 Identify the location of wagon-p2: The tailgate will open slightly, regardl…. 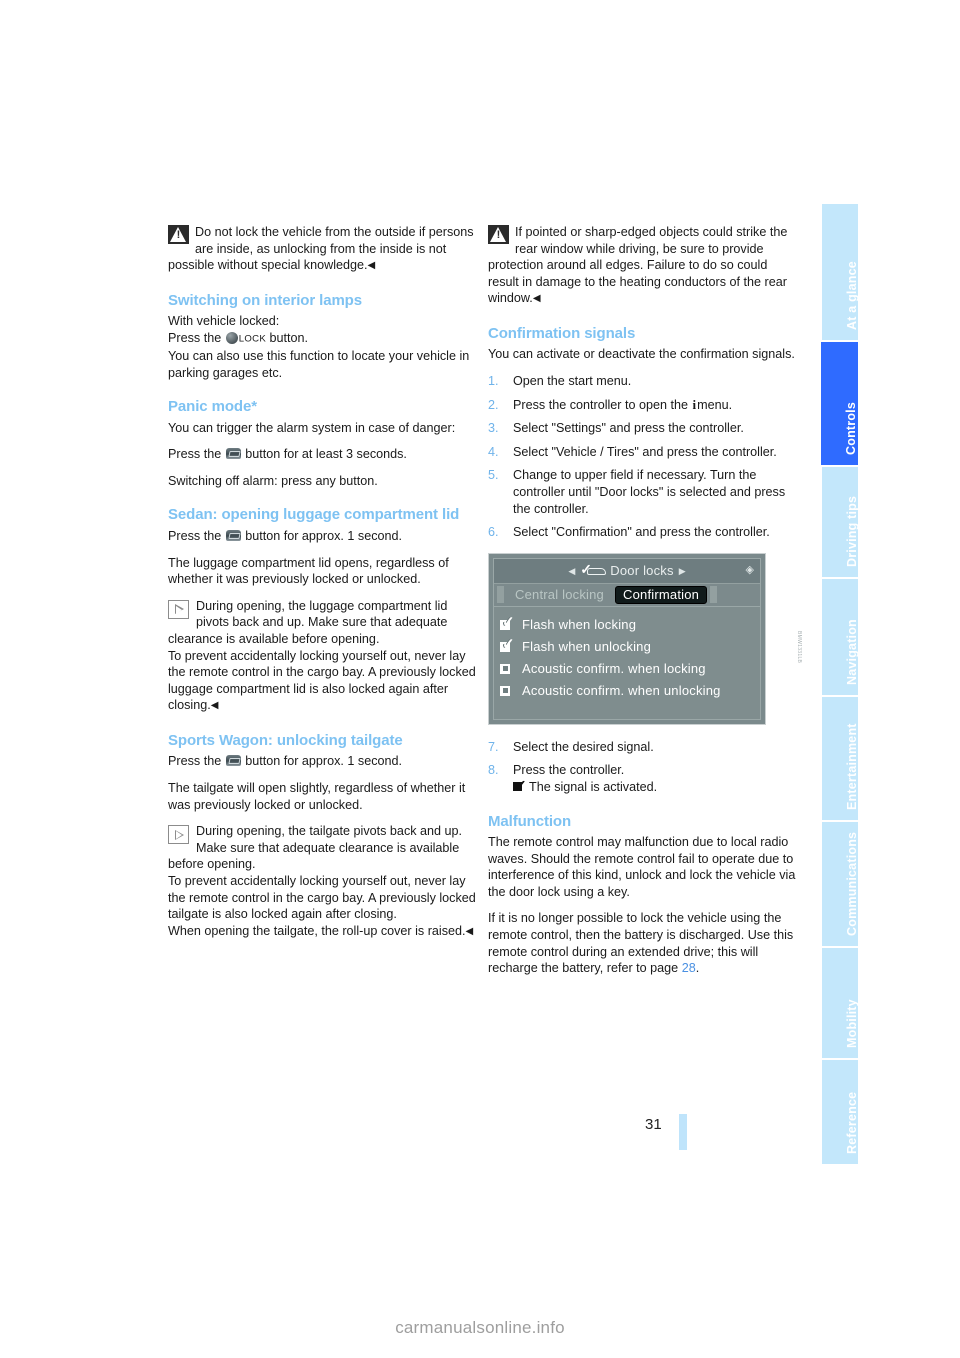
(317, 796).